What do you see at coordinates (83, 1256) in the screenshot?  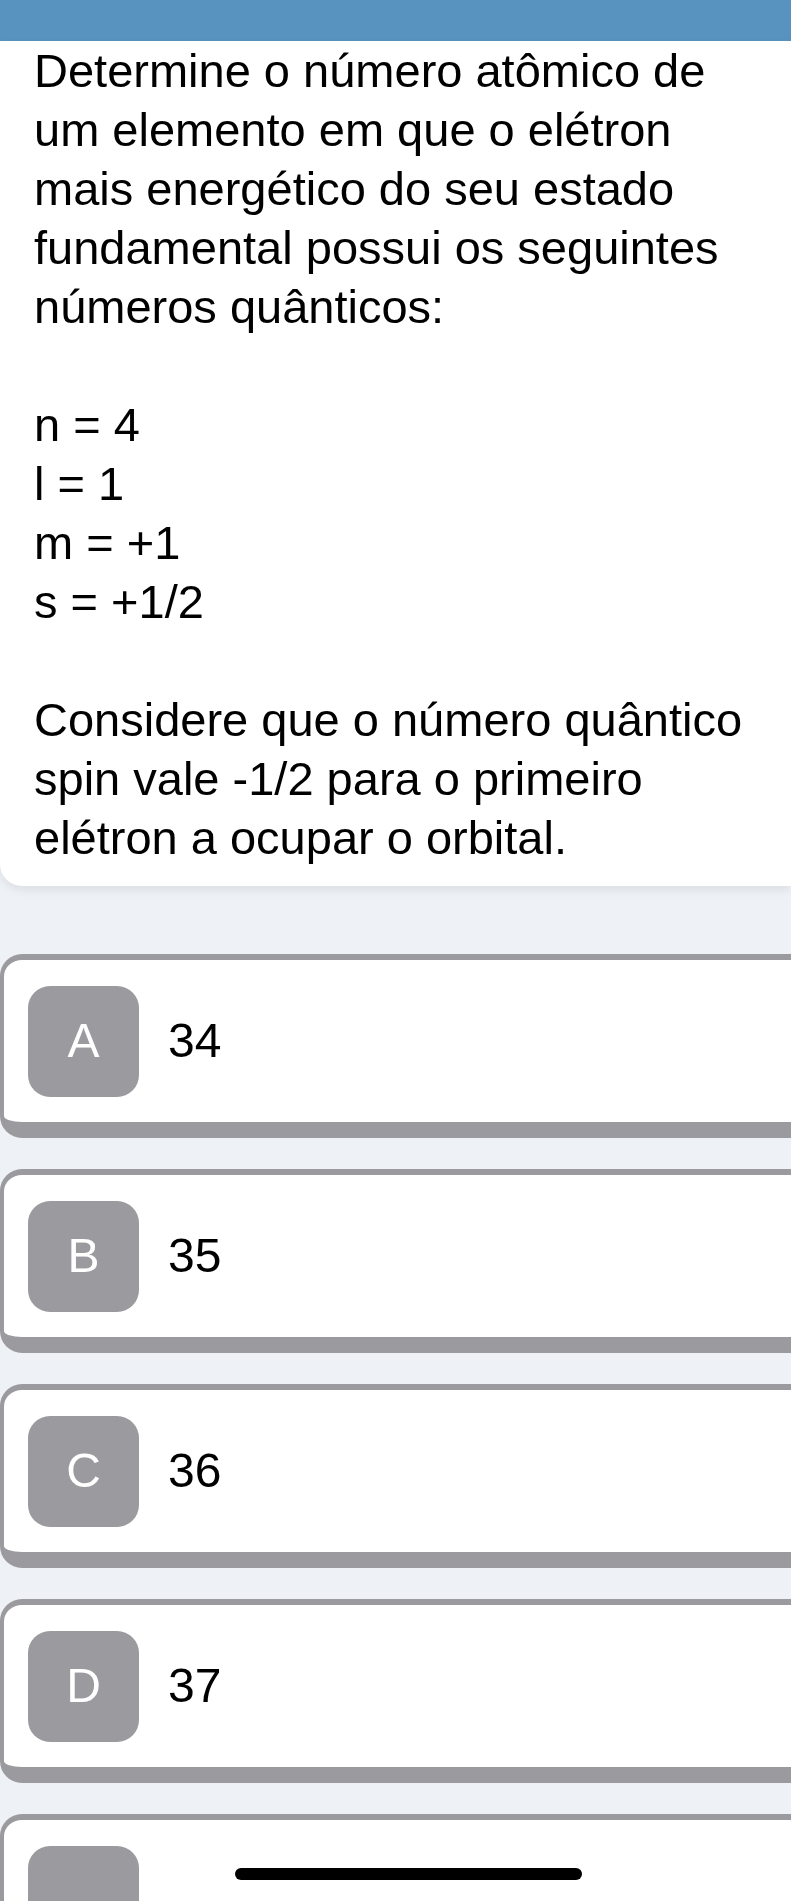 I see `letter-tile: B` at bounding box center [83, 1256].